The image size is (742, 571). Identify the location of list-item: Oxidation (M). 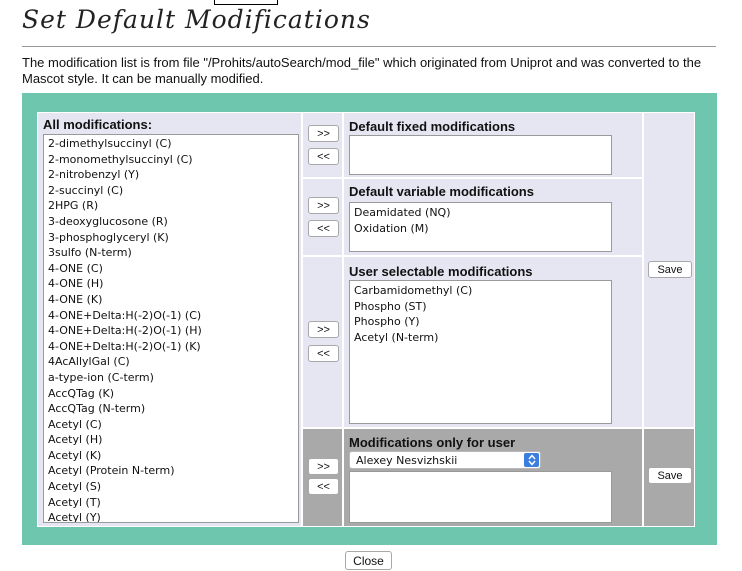
(480, 229).